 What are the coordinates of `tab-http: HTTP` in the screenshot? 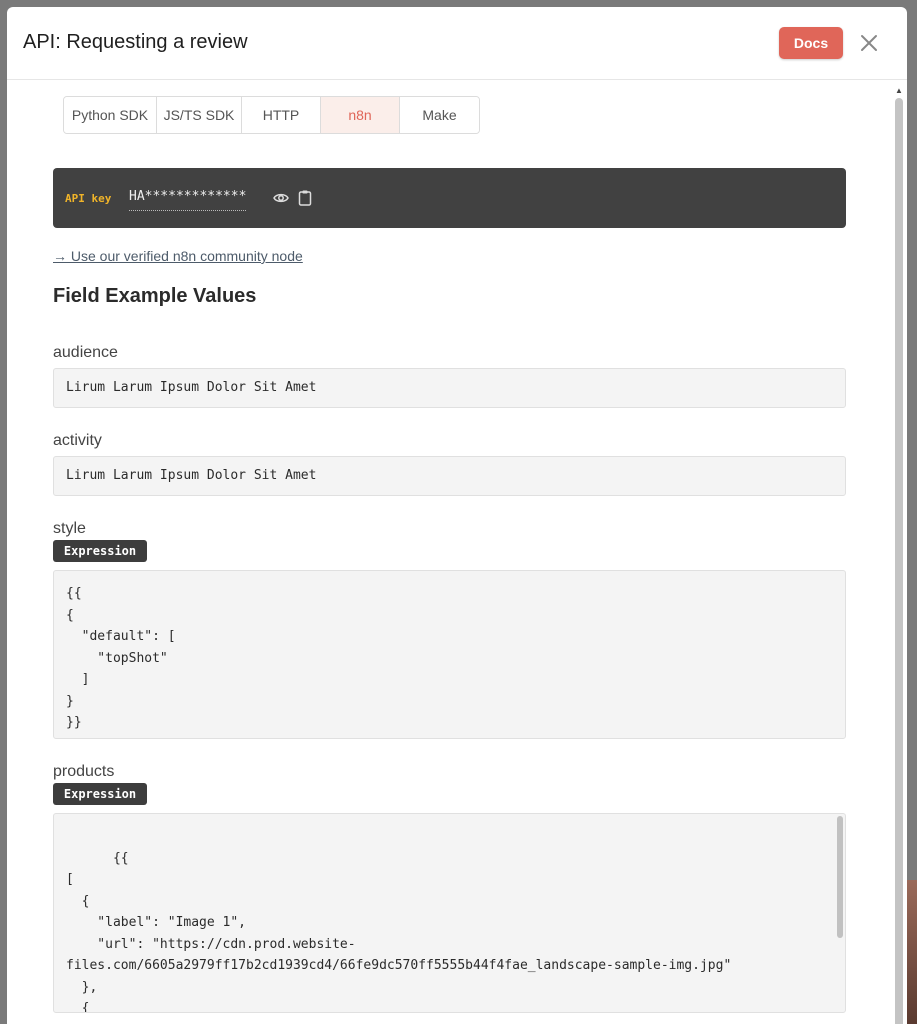 It's located at (281, 115).